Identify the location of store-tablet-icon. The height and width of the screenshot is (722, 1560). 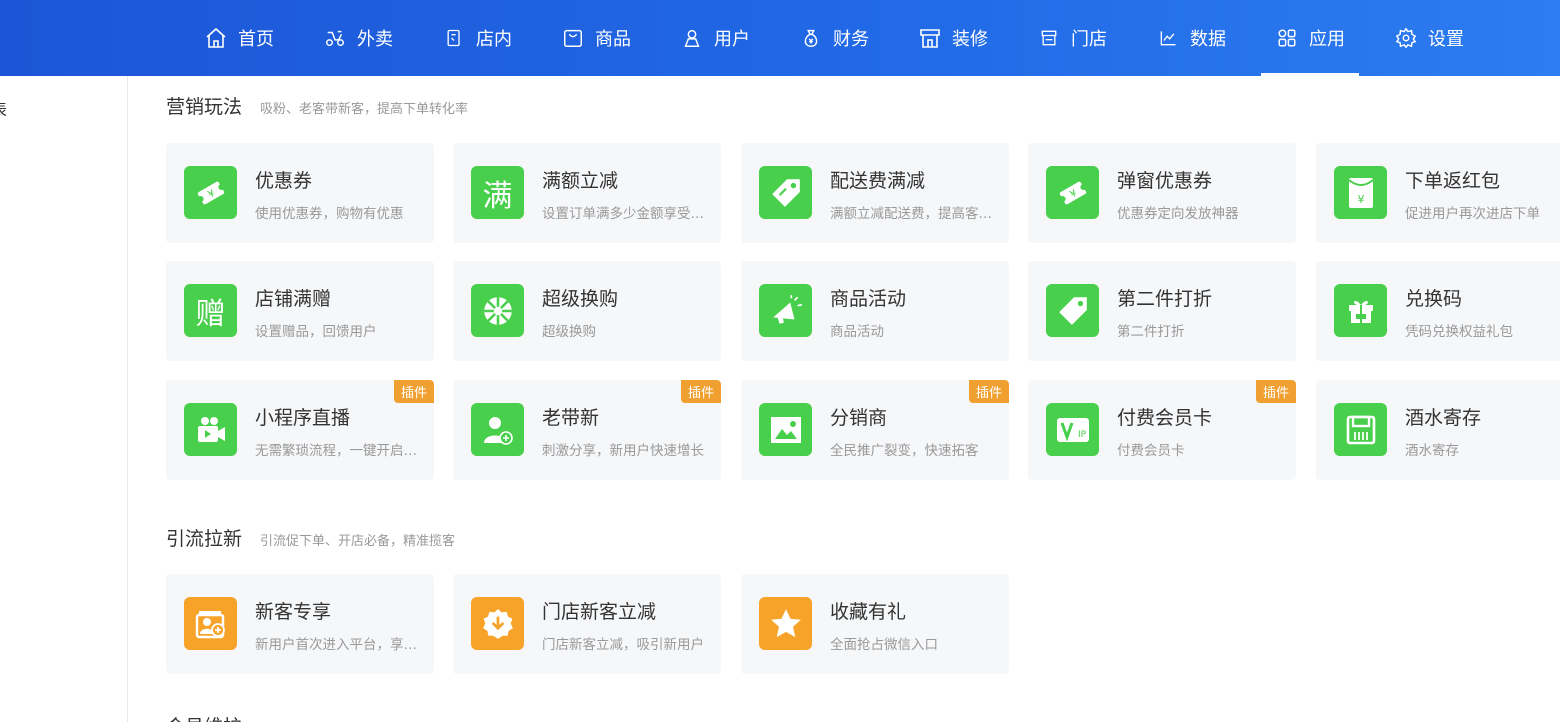
(454, 38).